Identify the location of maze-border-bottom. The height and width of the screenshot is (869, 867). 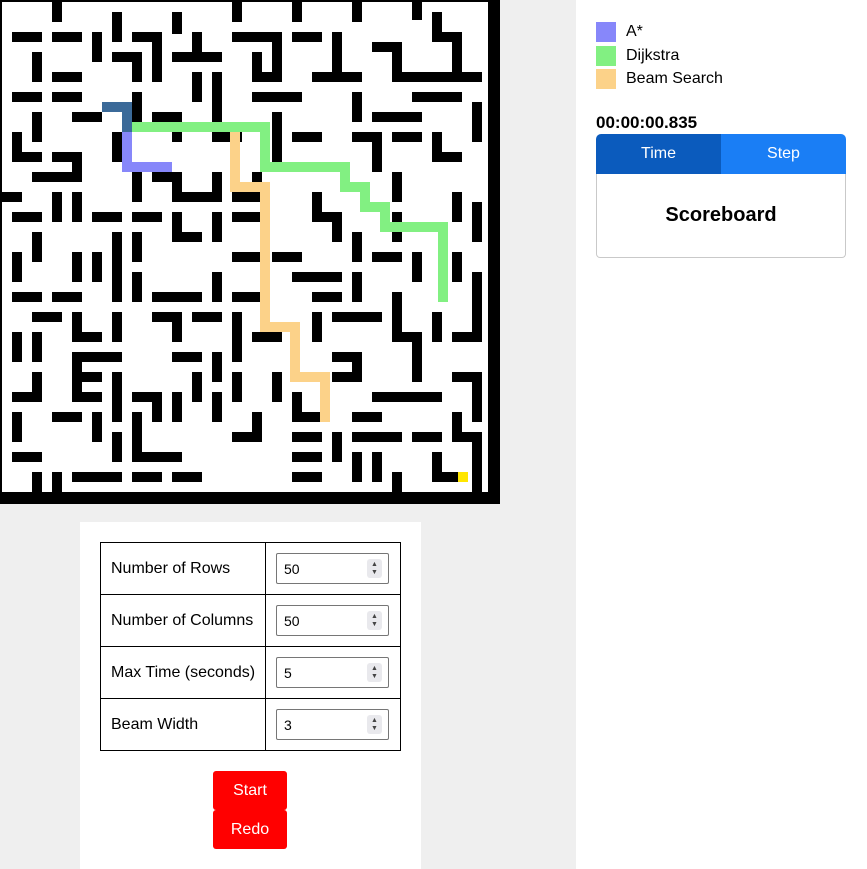
(250, 498).